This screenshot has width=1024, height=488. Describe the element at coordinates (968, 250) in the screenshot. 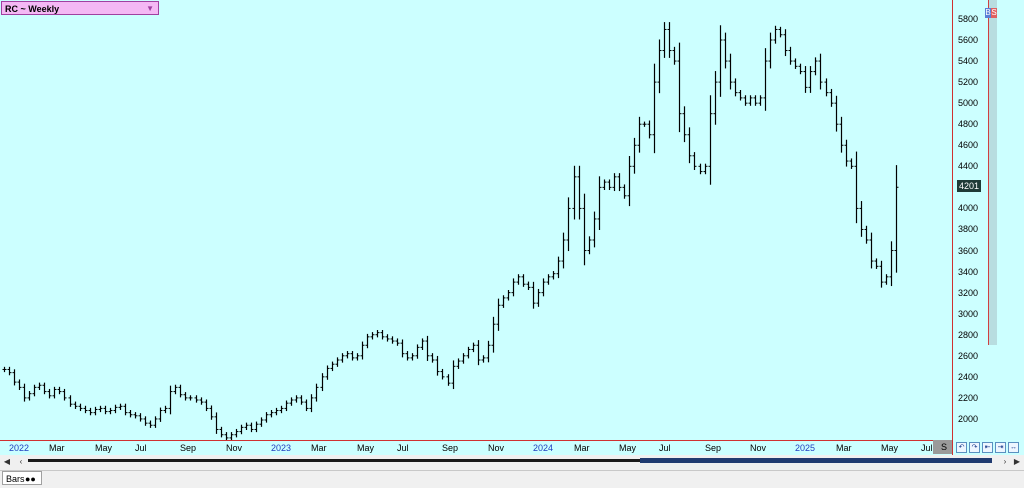

I see `price-tick-label: 3600` at that location.